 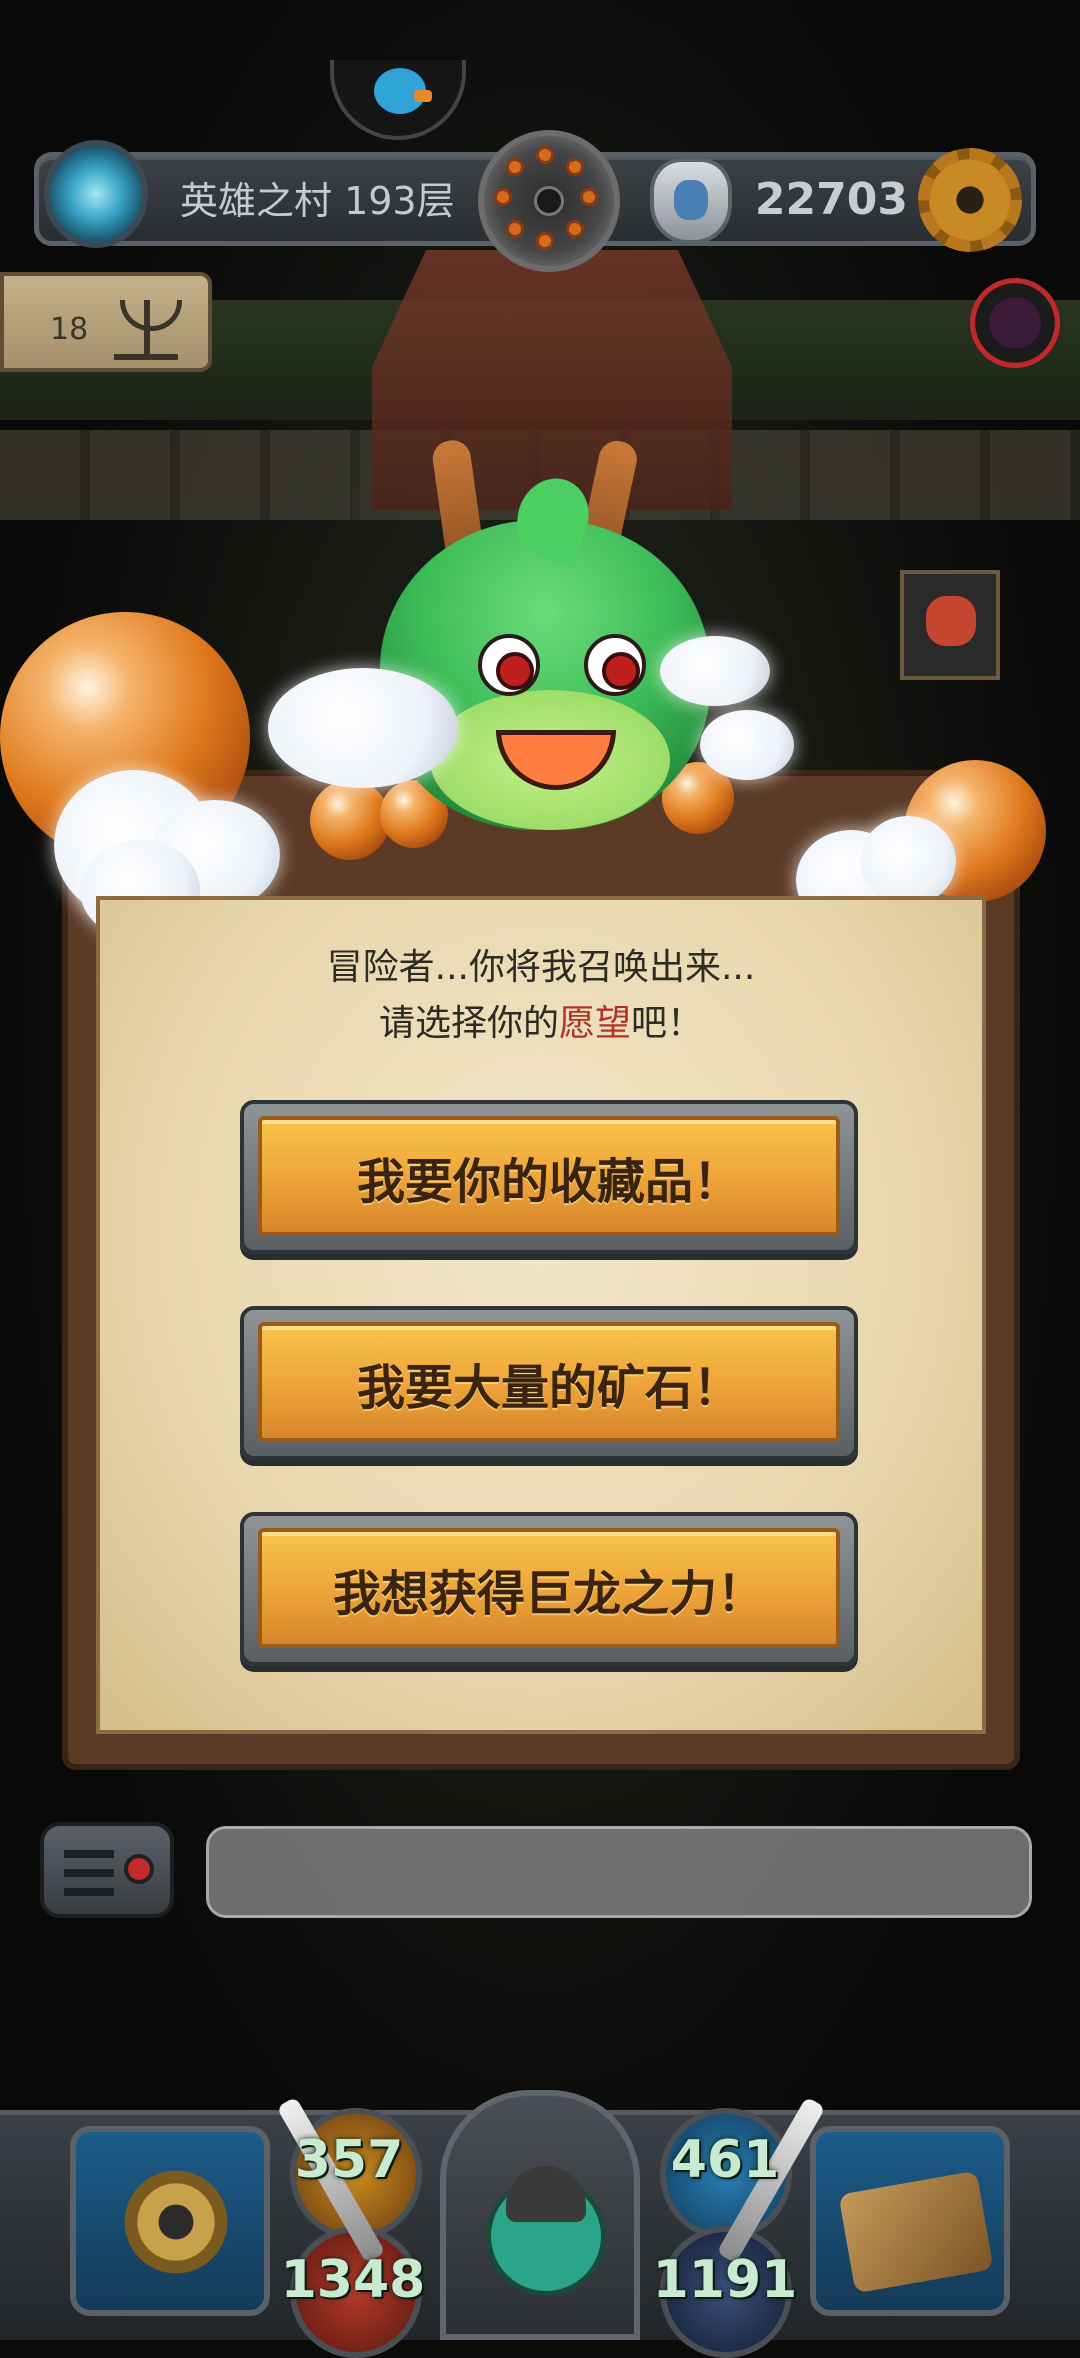 I want to click on gear-icon, so click(x=970, y=200).